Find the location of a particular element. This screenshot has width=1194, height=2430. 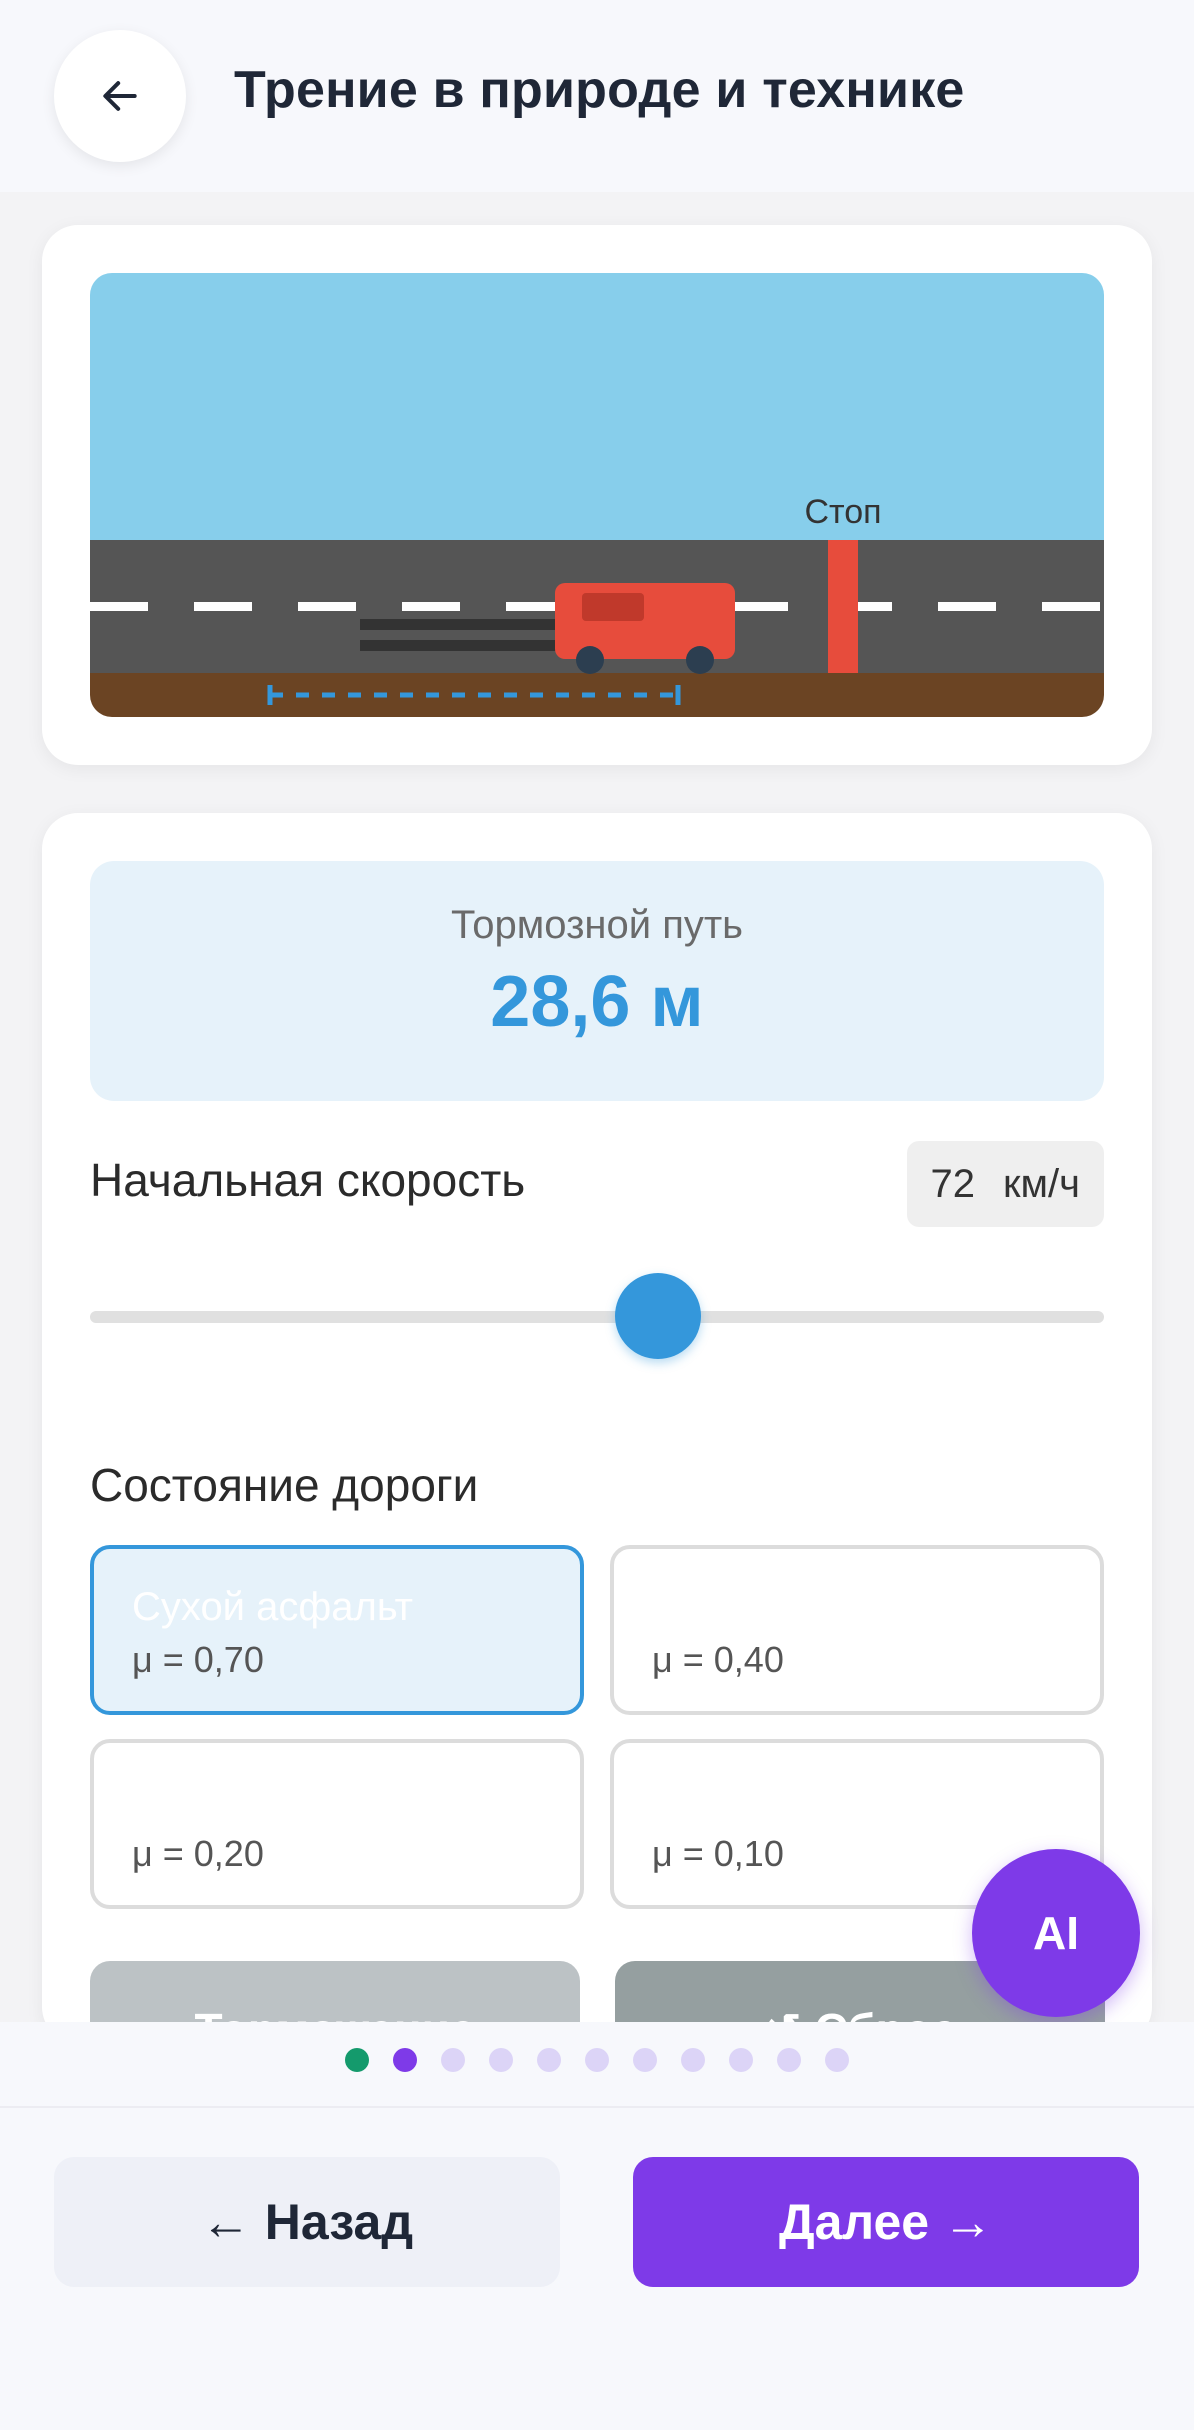

road-option-dry-asphalt: Сухой асфальт μ = 0,70 is located at coordinates (337, 1630).